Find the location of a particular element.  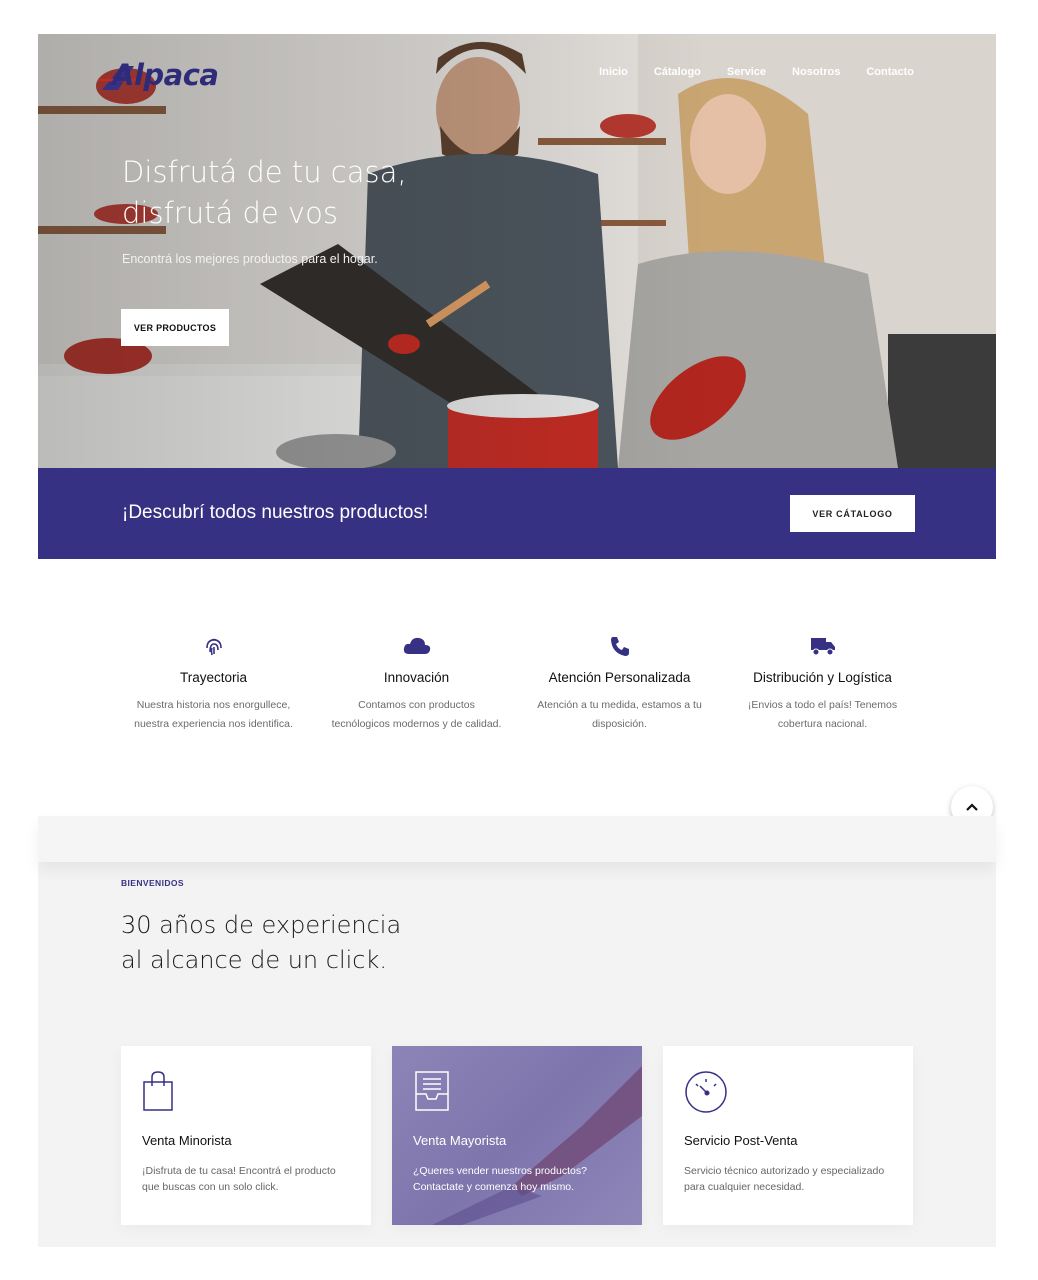

card-title: Servicio Post-Venta is located at coordinates (741, 1140).